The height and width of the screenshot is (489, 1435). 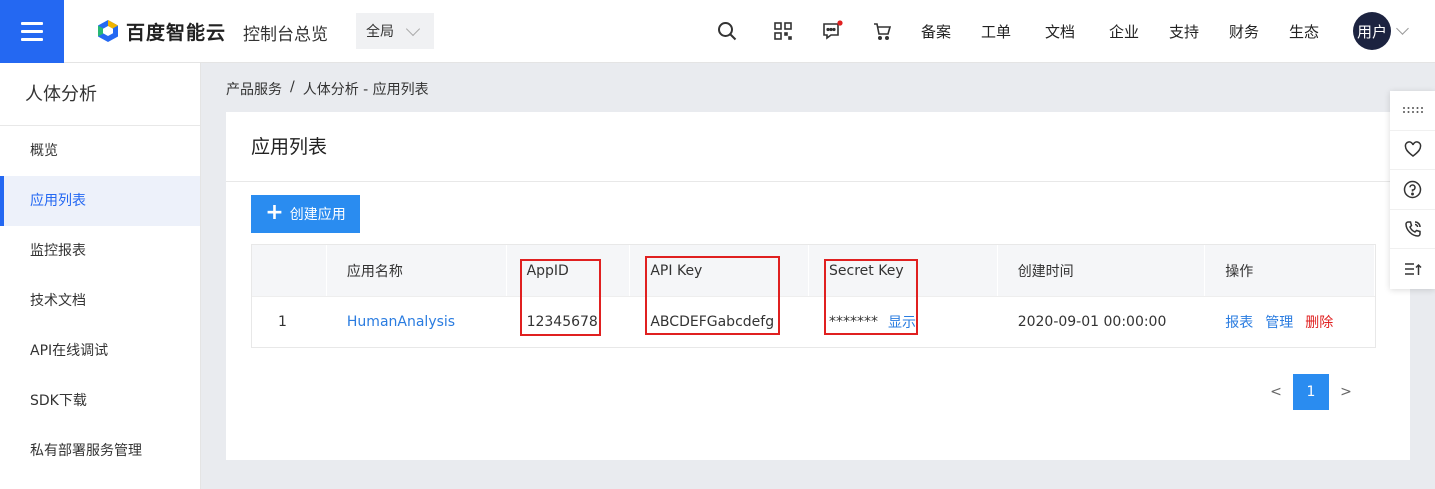 I want to click on breadcrumb: 产品服务 / 人体分析 - 应用列表, so click(x=327, y=89).